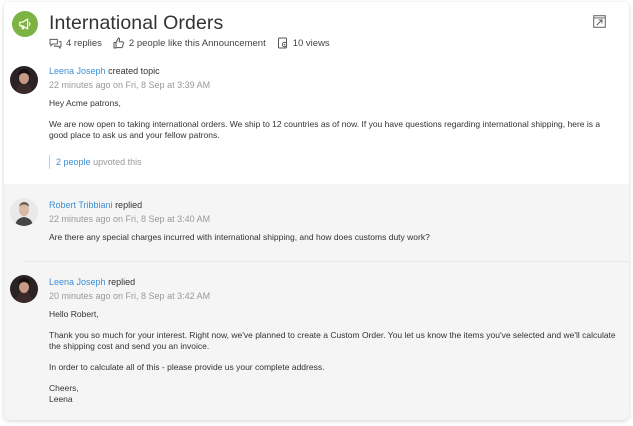  Describe the element at coordinates (130, 219) in the screenshot. I see `post-timestamp: 22 minutes ago on Fri, 8 Sep at 3:40 AM` at that location.